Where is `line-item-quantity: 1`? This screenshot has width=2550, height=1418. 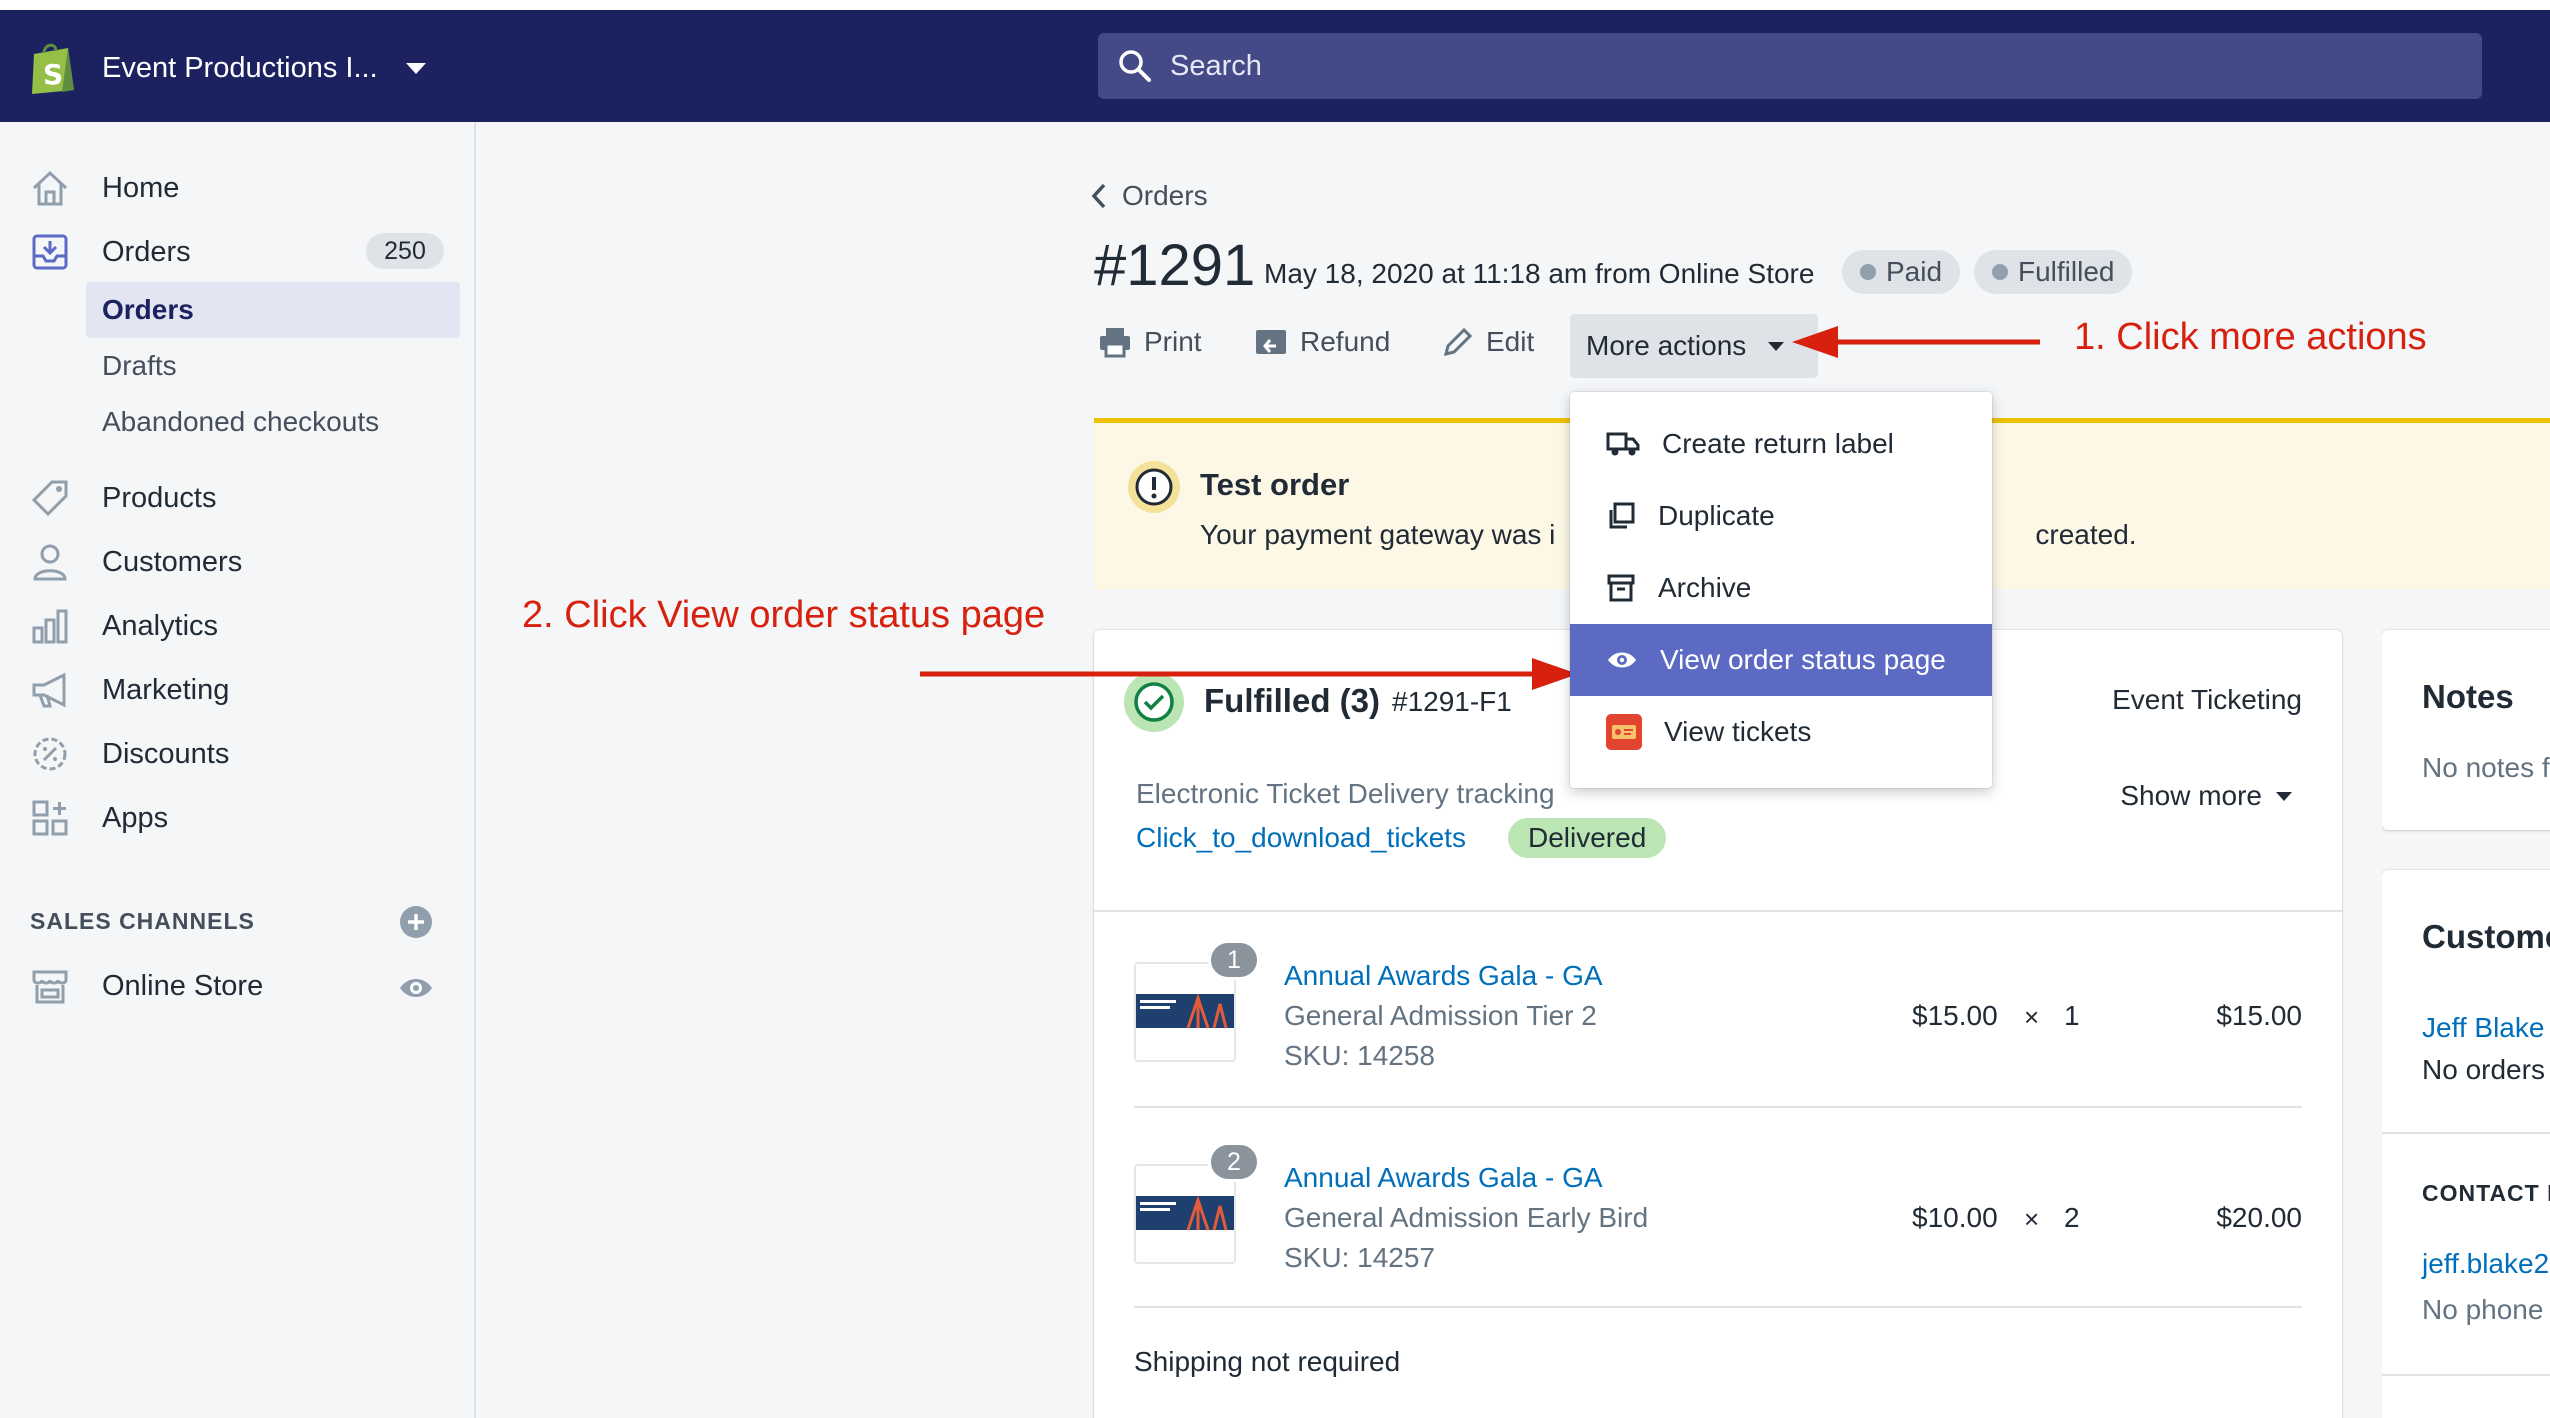
line-item-quantity: 1 is located at coordinates (2072, 1015).